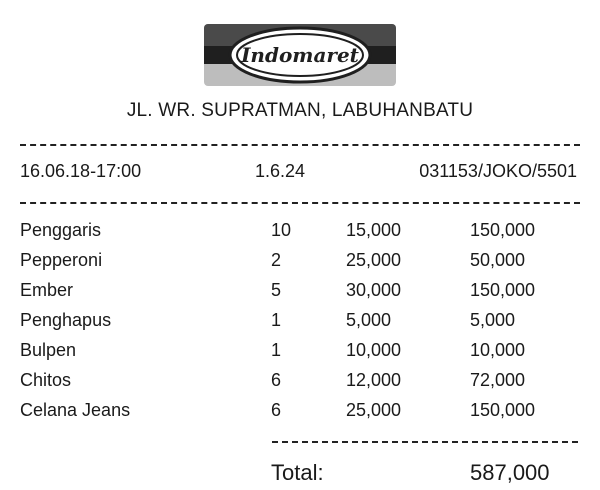  I want to click on item-name: Penghapus, so click(66, 320).